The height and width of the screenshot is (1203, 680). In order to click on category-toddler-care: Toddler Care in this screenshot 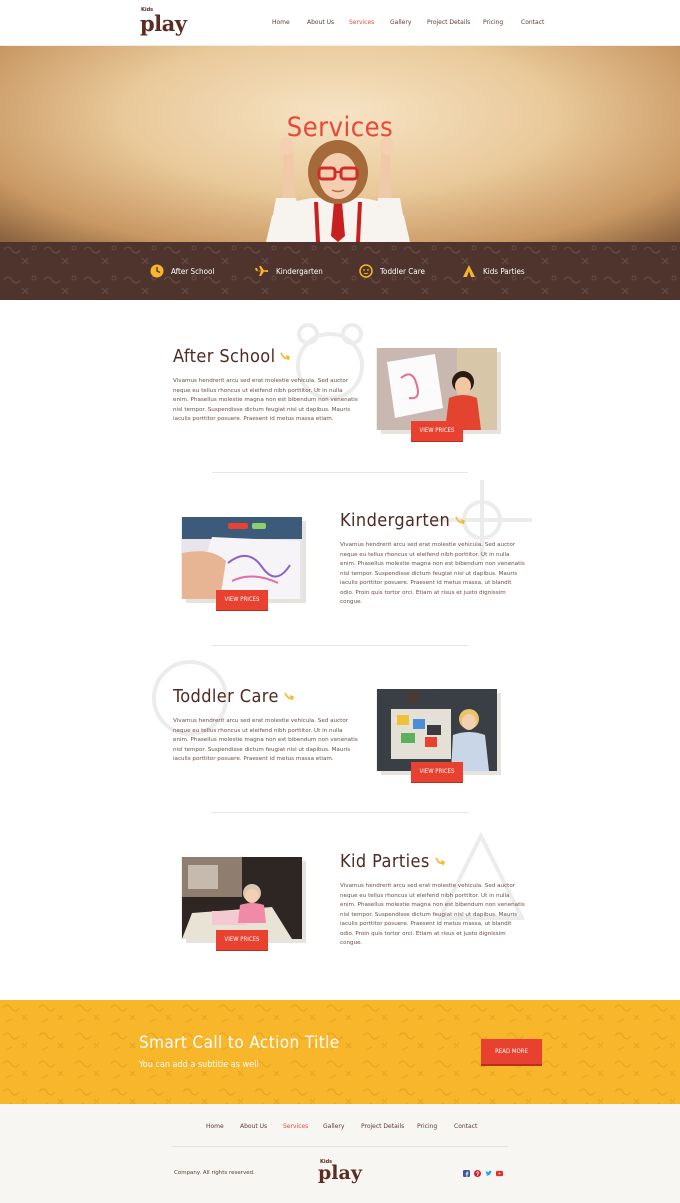, I will do `click(392, 271)`.